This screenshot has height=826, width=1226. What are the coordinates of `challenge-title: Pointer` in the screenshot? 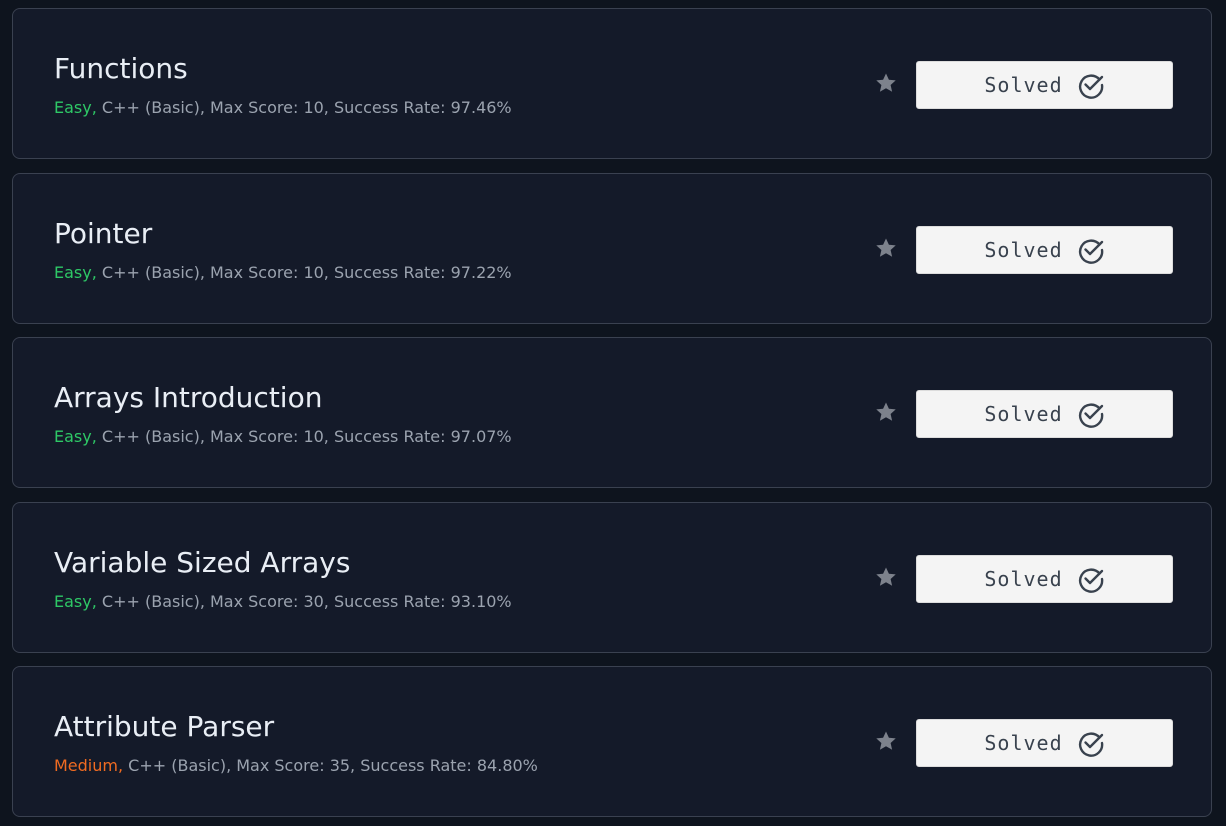 It's located at (103, 234).